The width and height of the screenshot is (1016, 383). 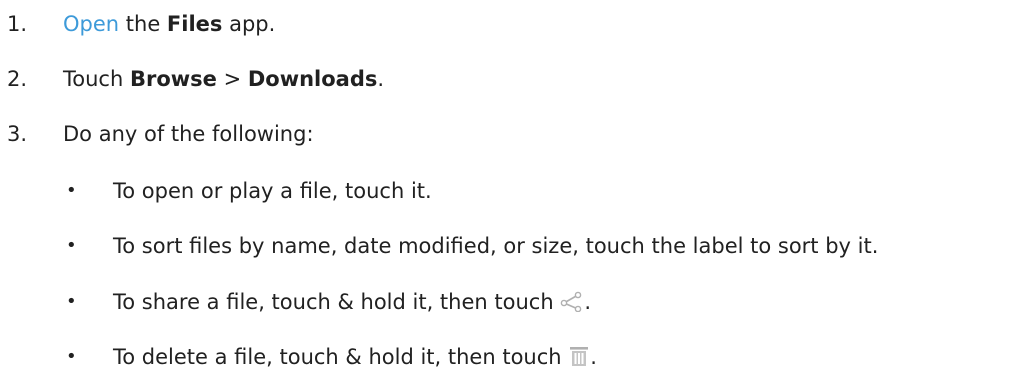 What do you see at coordinates (572, 305) in the screenshot?
I see `share-icon` at bounding box center [572, 305].